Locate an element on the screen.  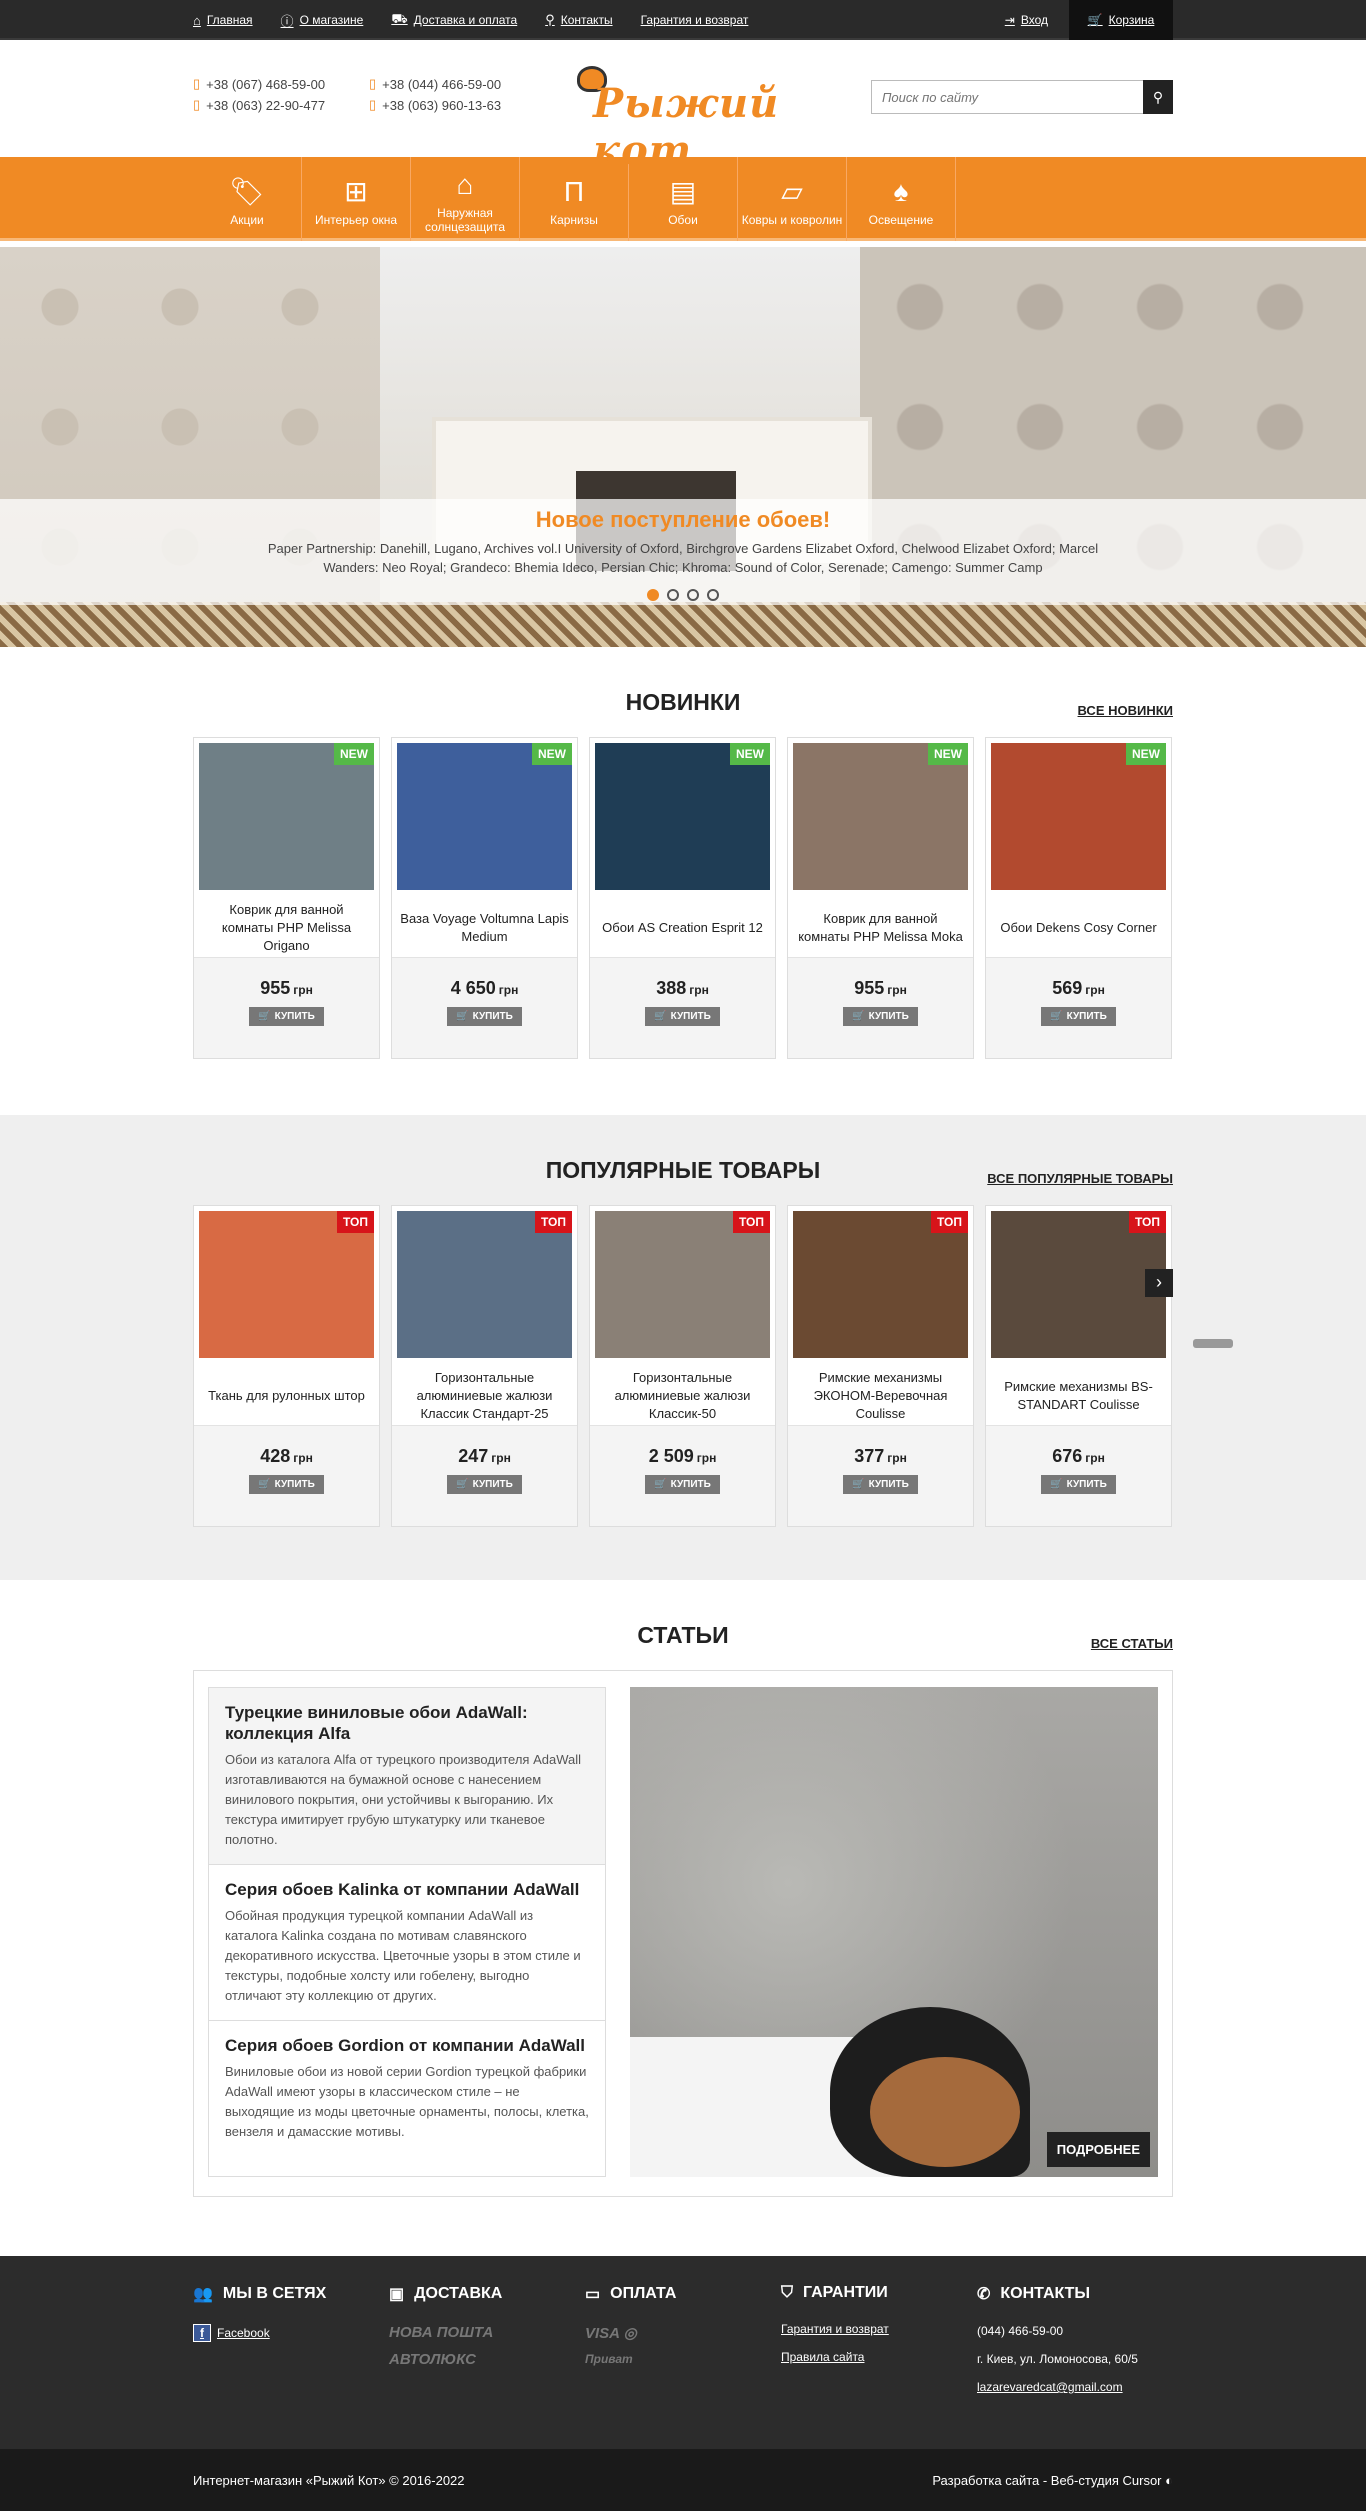
product-card: ТОП Ткань для рулонных штор 428 грн 🛒 КУПИТЬ is located at coordinates (286, 1366).